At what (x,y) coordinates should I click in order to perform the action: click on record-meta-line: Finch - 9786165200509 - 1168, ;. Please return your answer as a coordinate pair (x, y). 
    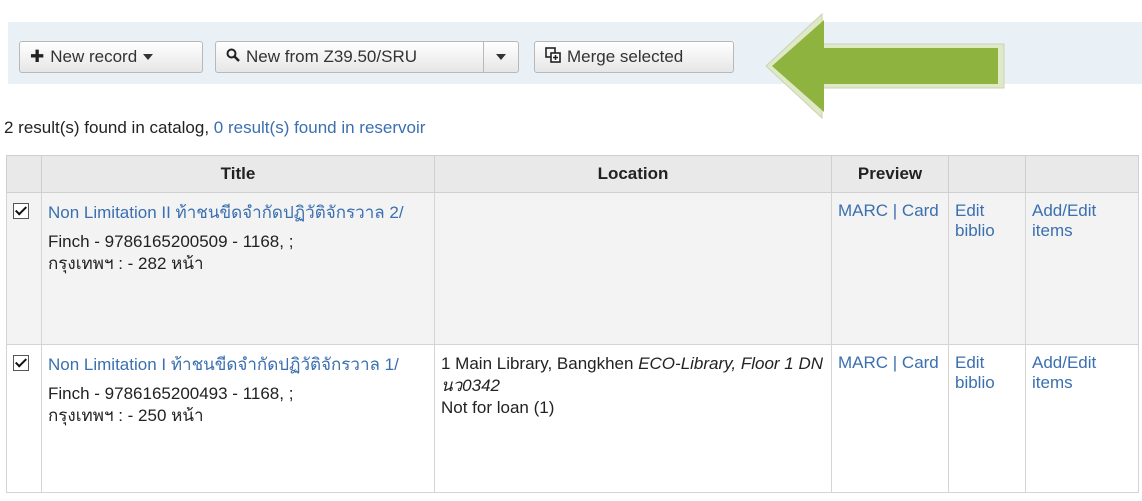
    Looking at the image, I should click on (171, 241).